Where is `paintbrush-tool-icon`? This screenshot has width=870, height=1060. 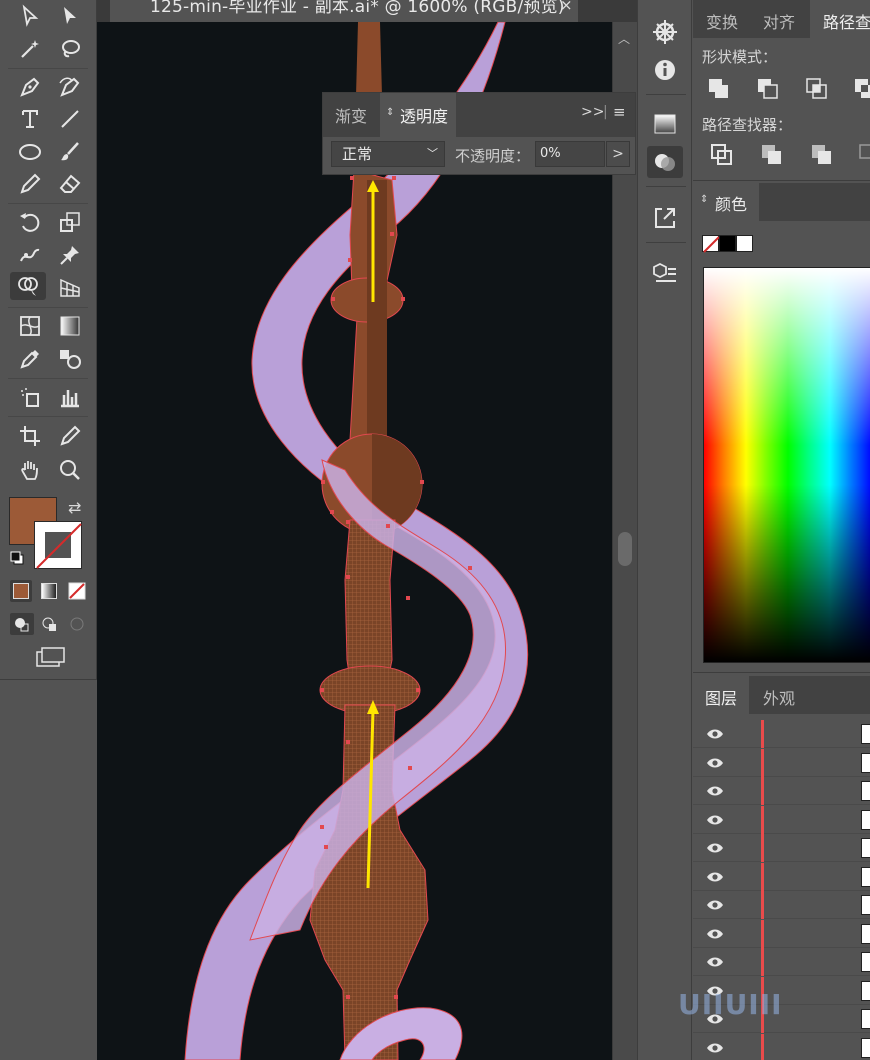
paintbrush-tool-icon is located at coordinates (70, 152).